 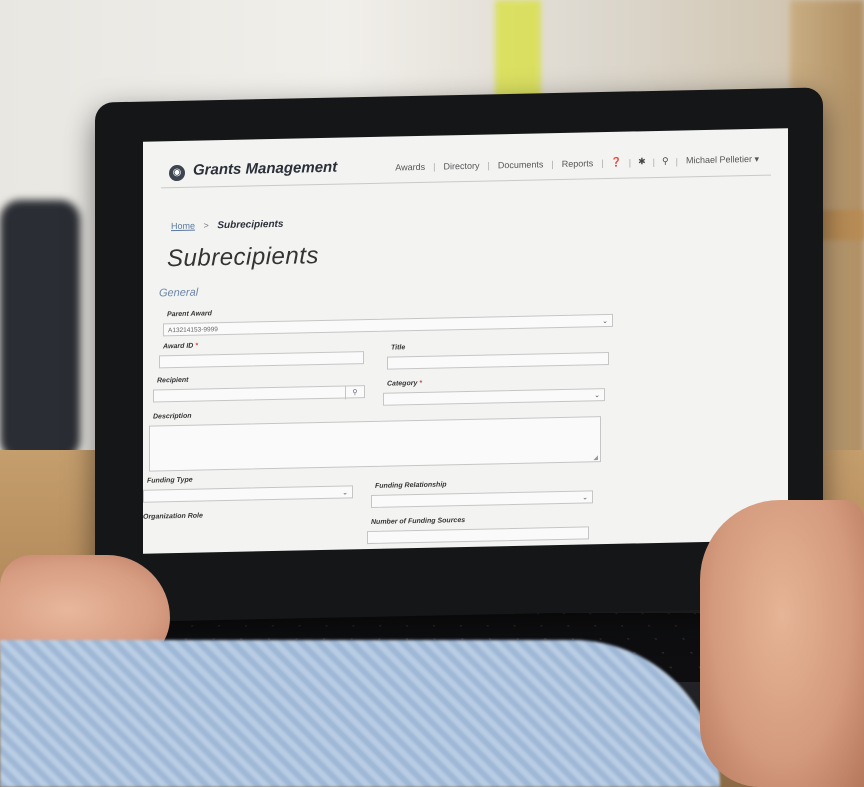 I want to click on page-title: Subrecipients, so click(x=243, y=257).